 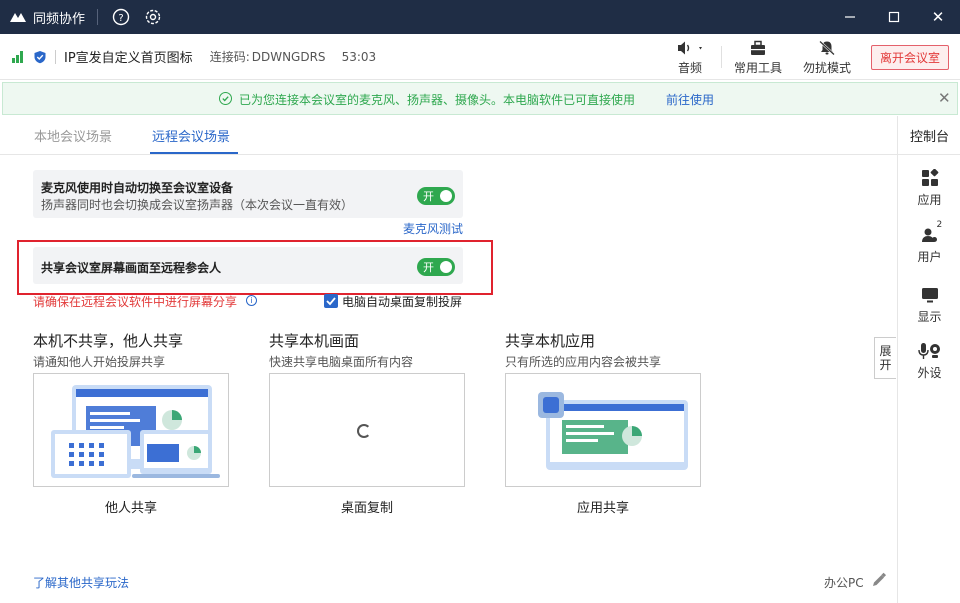 I want to click on minimize-button, so click(x=850, y=17).